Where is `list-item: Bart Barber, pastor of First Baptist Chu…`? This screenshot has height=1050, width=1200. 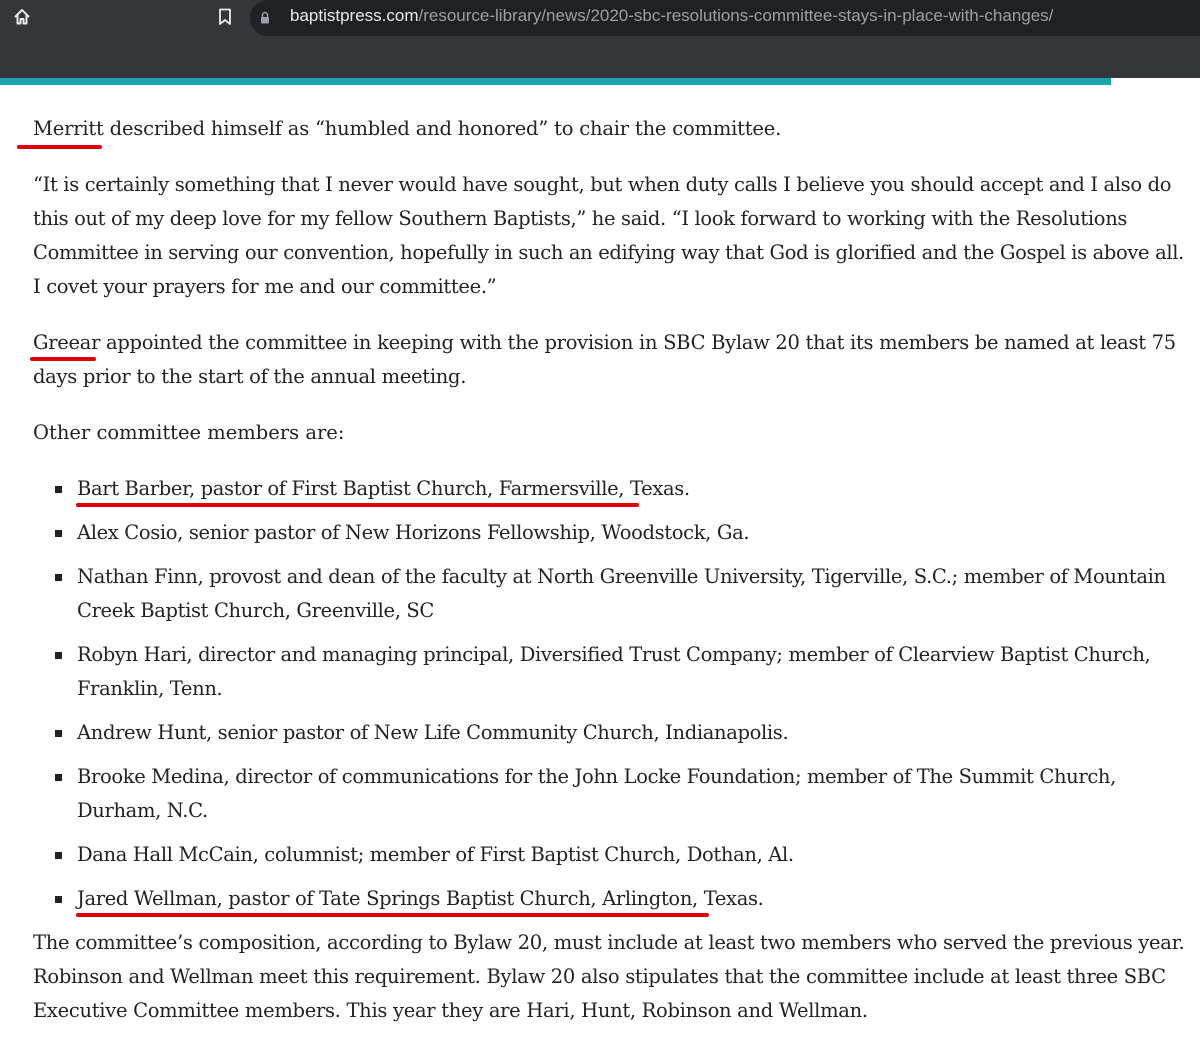 list-item: Bart Barber, pastor of First Baptist Chu… is located at coordinates (613, 489).